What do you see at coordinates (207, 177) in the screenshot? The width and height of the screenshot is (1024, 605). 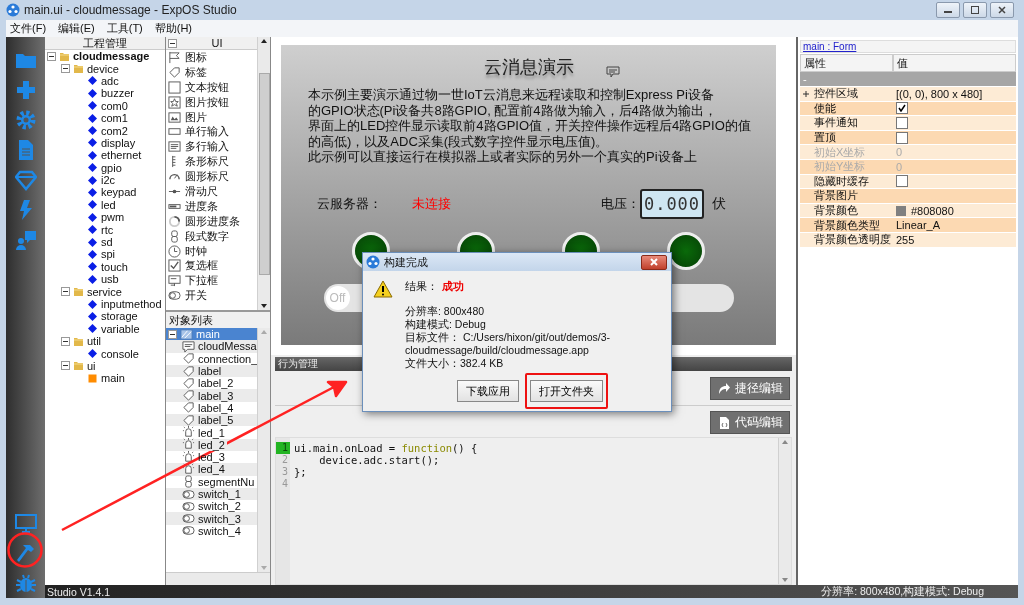 I see `widget-item: 圆形标尺` at bounding box center [207, 177].